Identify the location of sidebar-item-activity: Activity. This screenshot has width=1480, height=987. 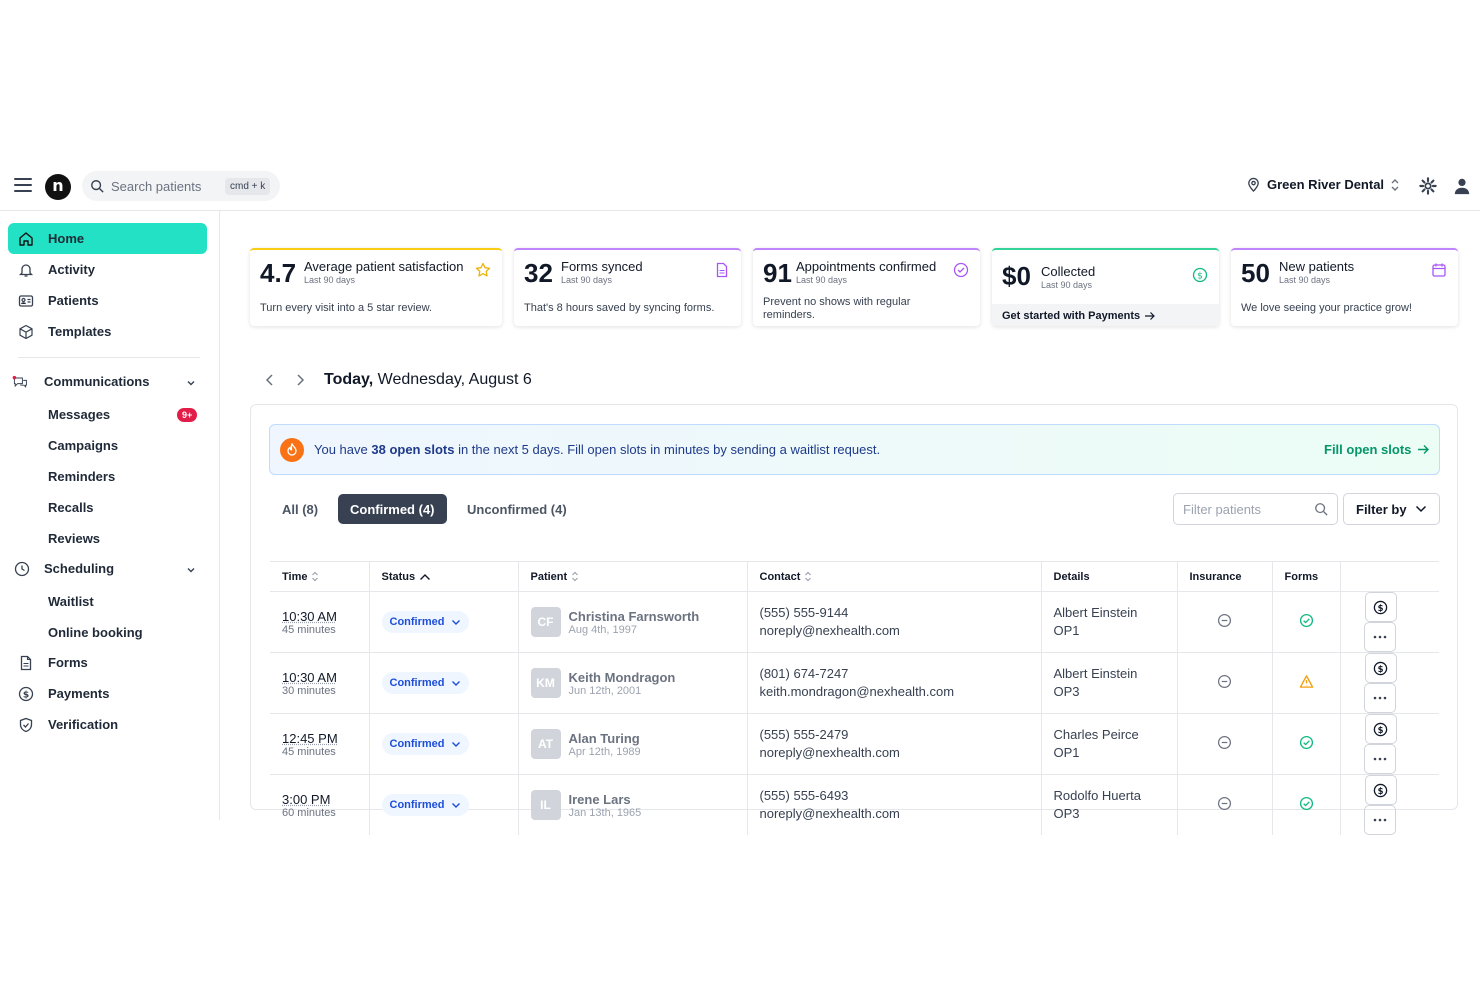
(107, 269).